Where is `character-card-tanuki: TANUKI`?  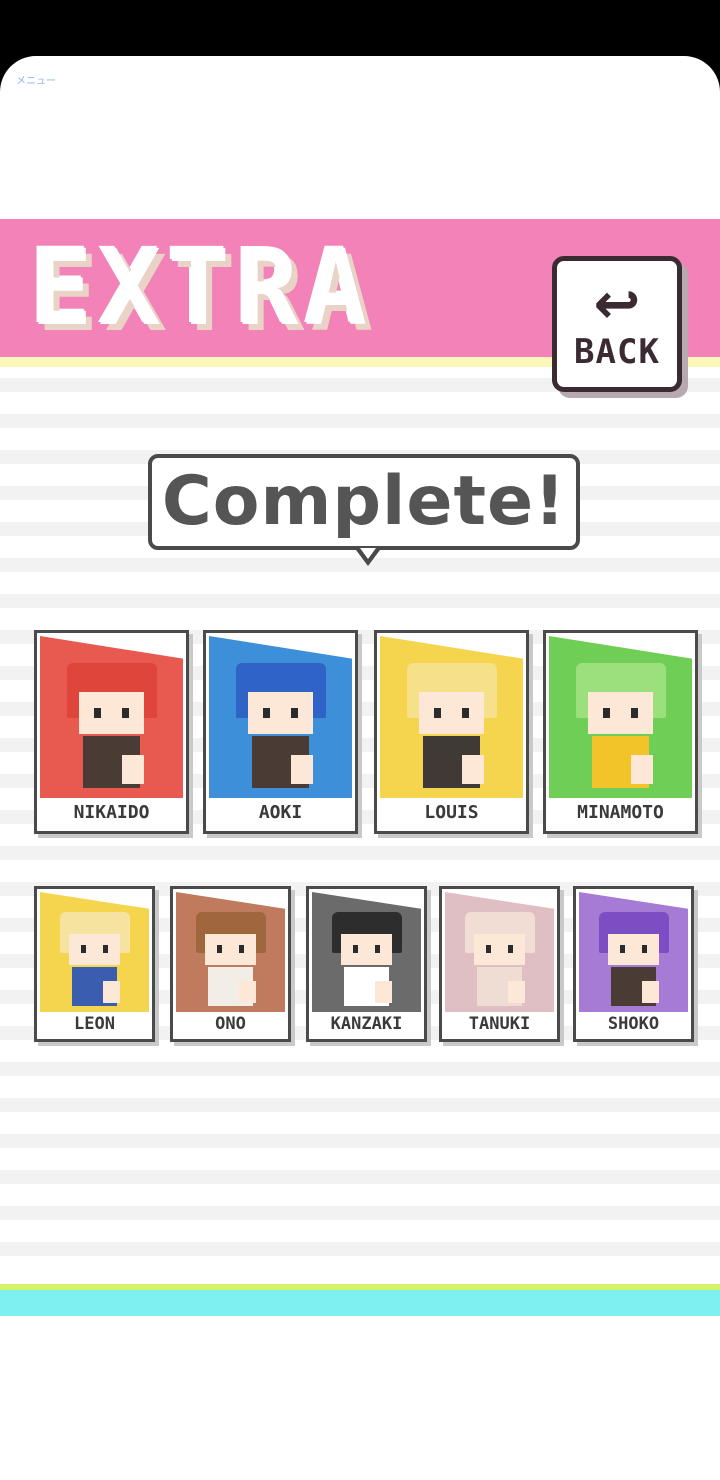 character-card-tanuki: TANUKI is located at coordinates (499, 964).